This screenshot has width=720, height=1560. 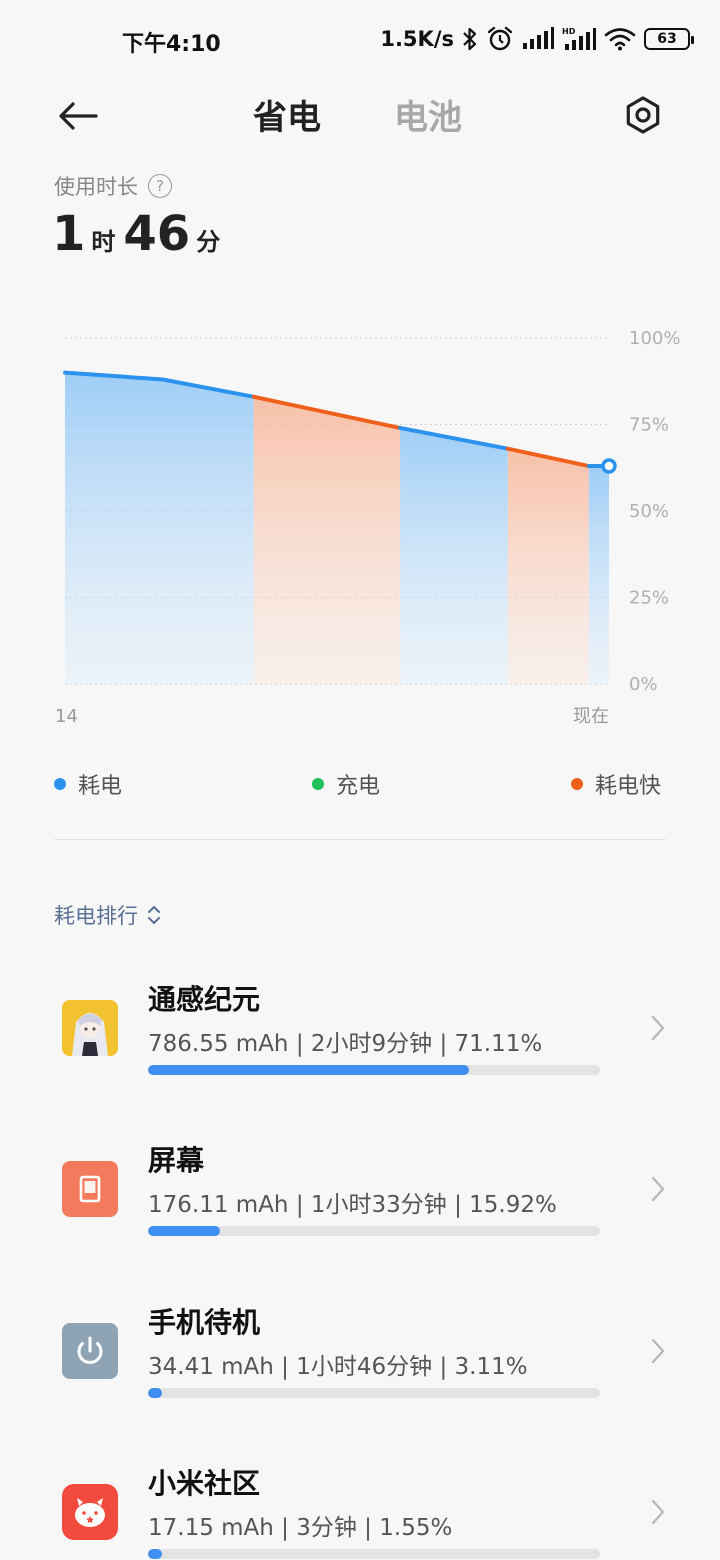 I want to click on legend-fast-drain: 耗电快, so click(x=616, y=784).